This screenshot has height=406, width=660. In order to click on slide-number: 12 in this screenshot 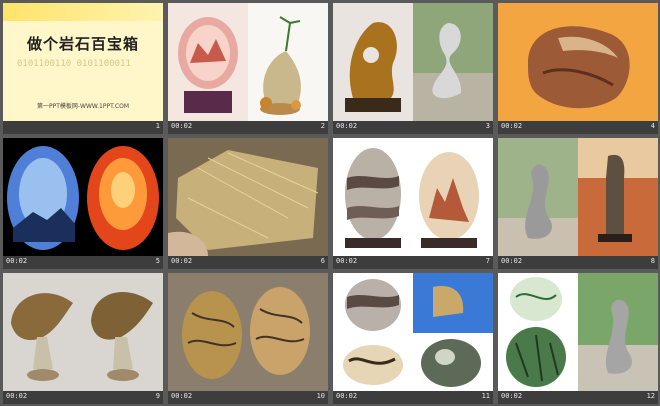, I will do `click(650, 396)`.